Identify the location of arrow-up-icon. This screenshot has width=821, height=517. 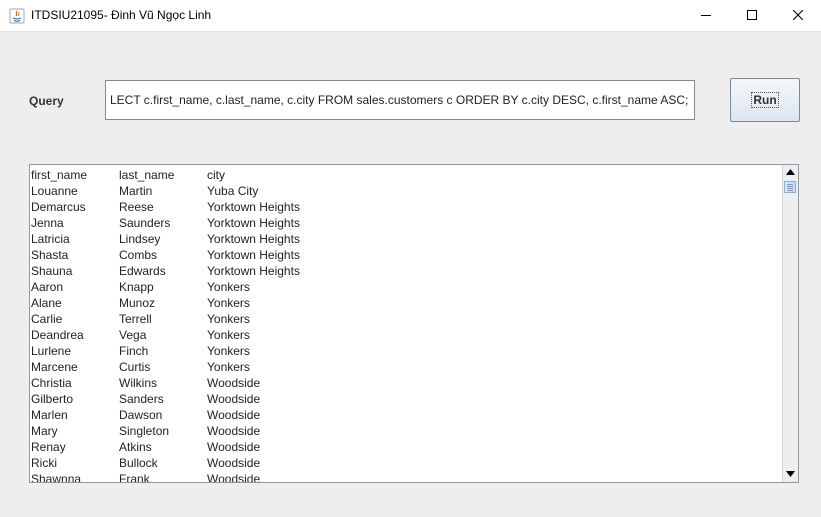
(790, 172).